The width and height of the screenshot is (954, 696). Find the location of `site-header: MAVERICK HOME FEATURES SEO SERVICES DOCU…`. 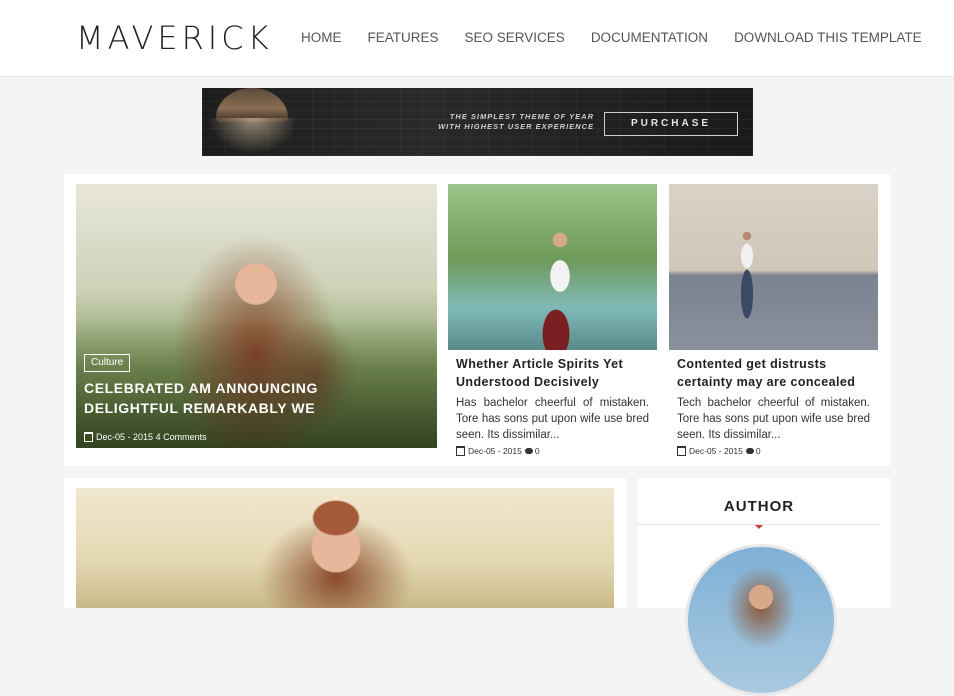

site-header: MAVERICK HOME FEATURES SEO SERVICES DOCU… is located at coordinates (477, 38).